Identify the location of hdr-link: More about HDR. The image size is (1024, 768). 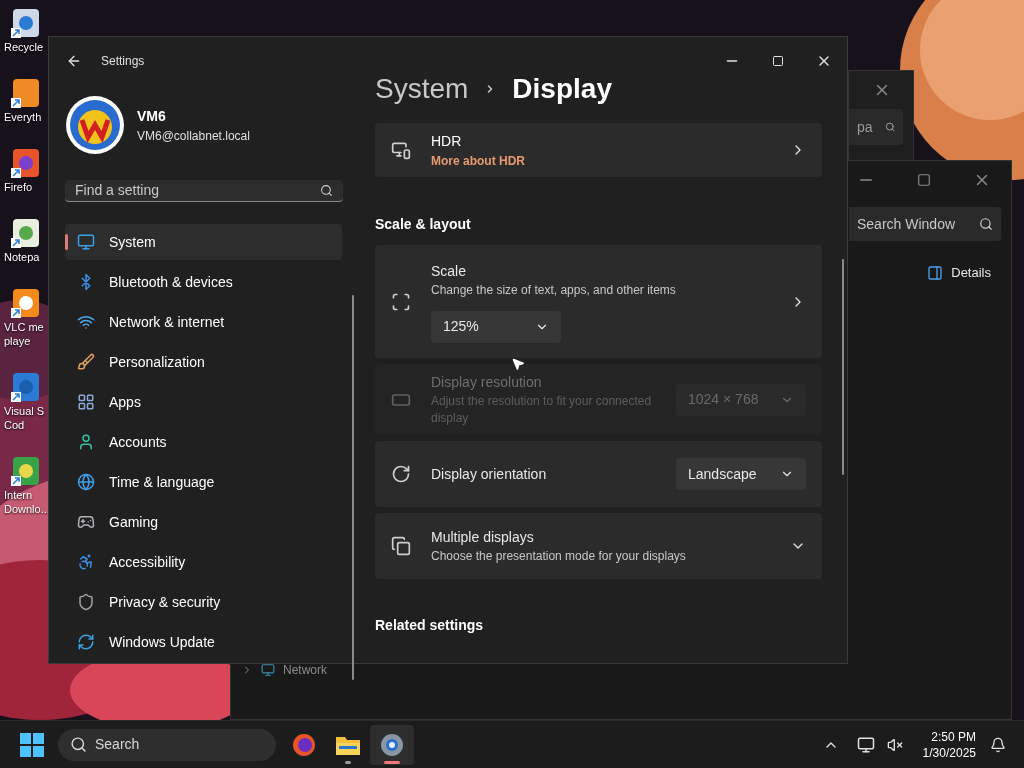
(610, 160).